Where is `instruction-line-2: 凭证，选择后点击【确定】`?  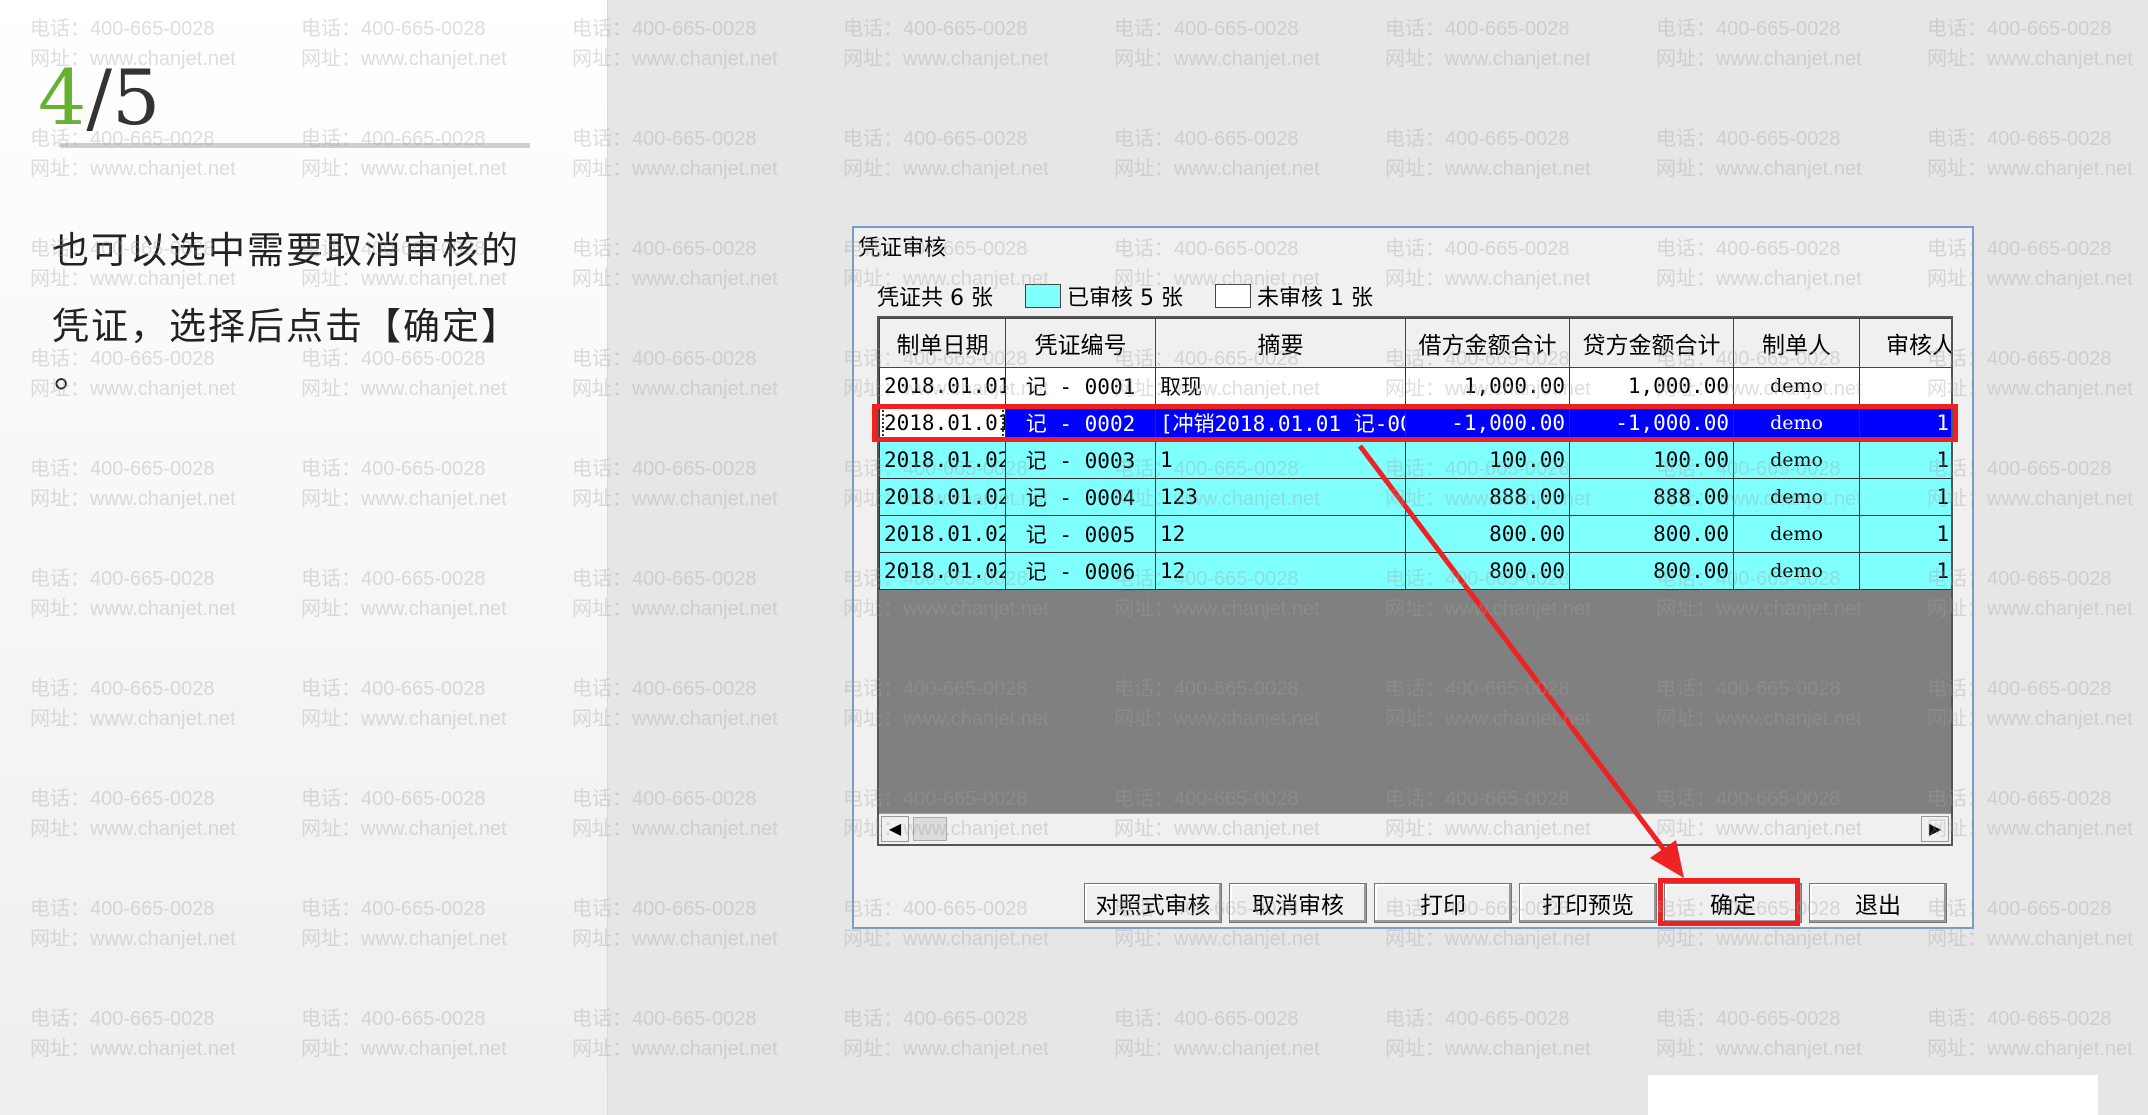 instruction-line-2: 凭证，选择后点击【确定】 is located at coordinates (286, 326).